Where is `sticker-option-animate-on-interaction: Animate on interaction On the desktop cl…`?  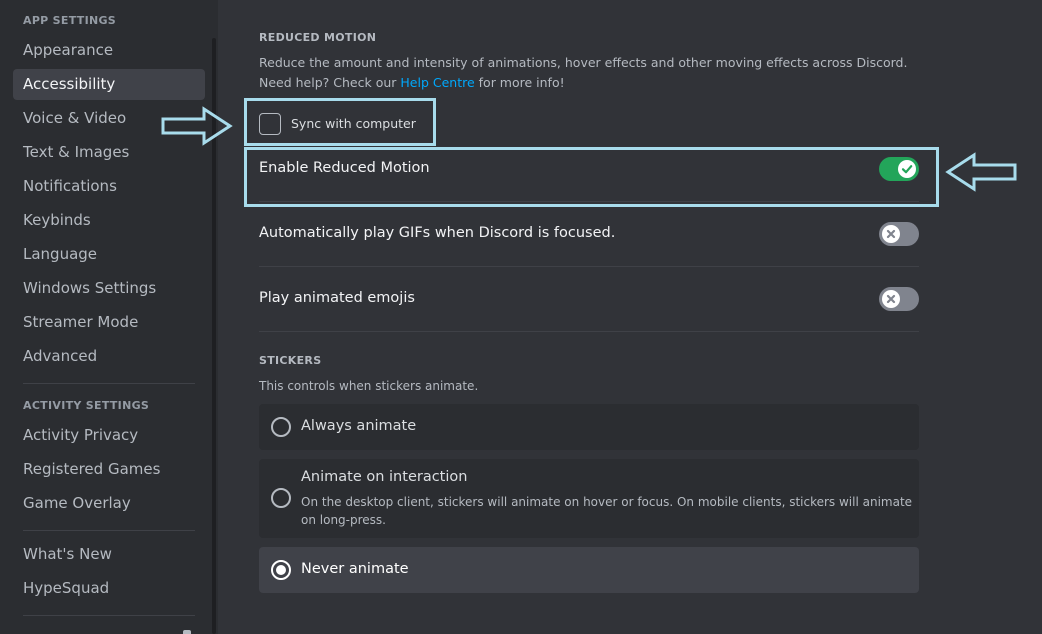
sticker-option-animate-on-interaction: Animate on interaction On the desktop cl… is located at coordinates (589, 498).